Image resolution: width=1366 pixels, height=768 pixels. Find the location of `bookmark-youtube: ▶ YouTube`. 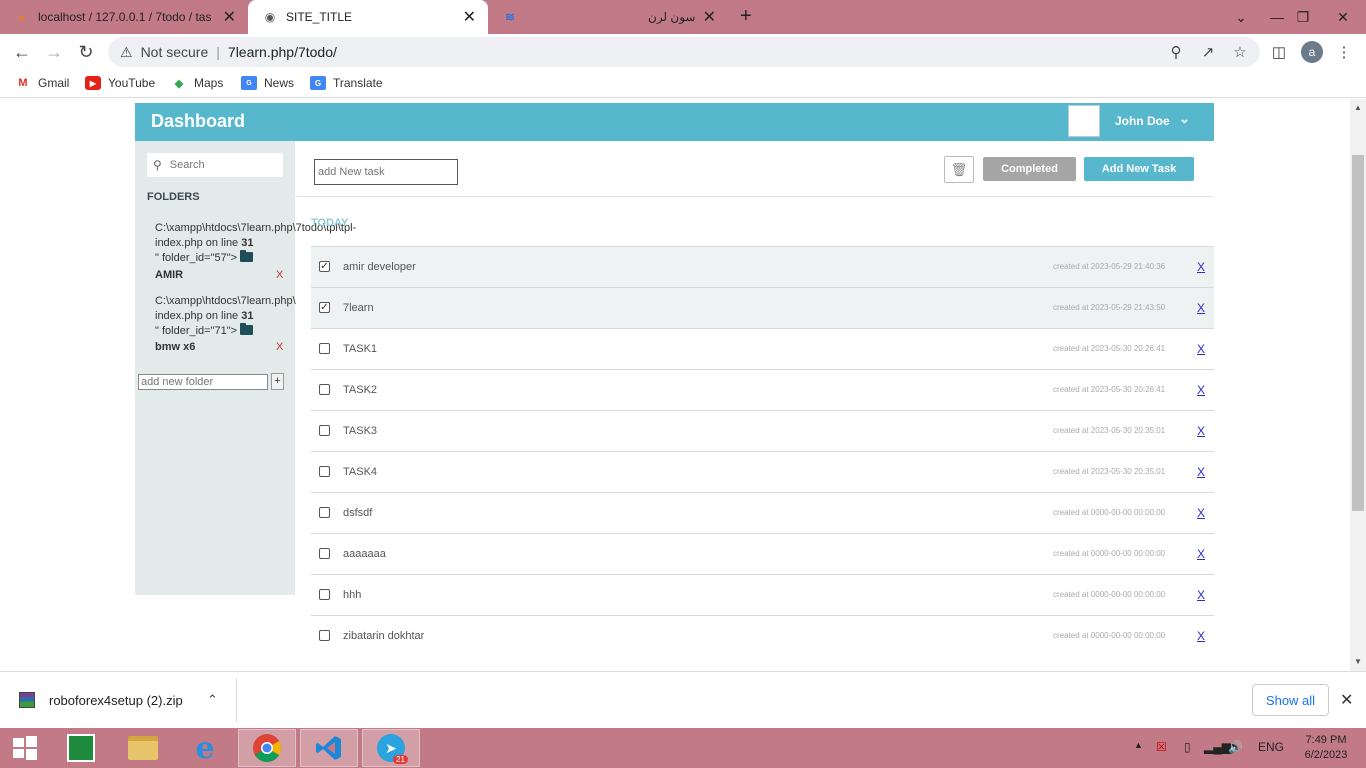

bookmark-youtube: ▶ YouTube is located at coordinates (120, 83).